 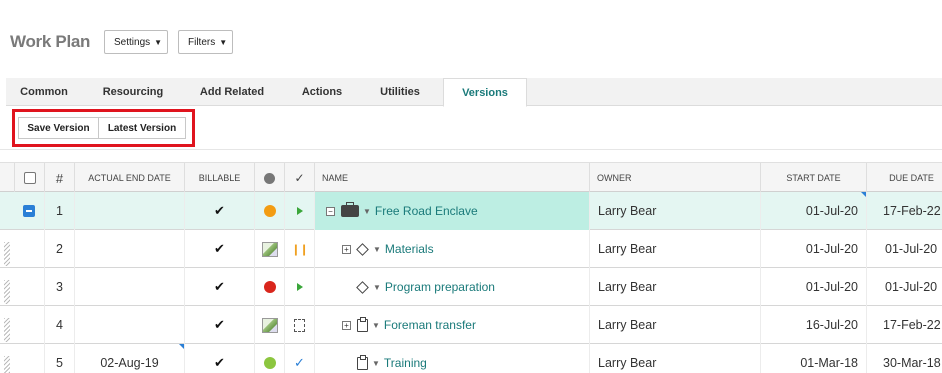 What do you see at coordinates (299, 249) in the screenshot?
I see `paused-icon: ❙❙` at bounding box center [299, 249].